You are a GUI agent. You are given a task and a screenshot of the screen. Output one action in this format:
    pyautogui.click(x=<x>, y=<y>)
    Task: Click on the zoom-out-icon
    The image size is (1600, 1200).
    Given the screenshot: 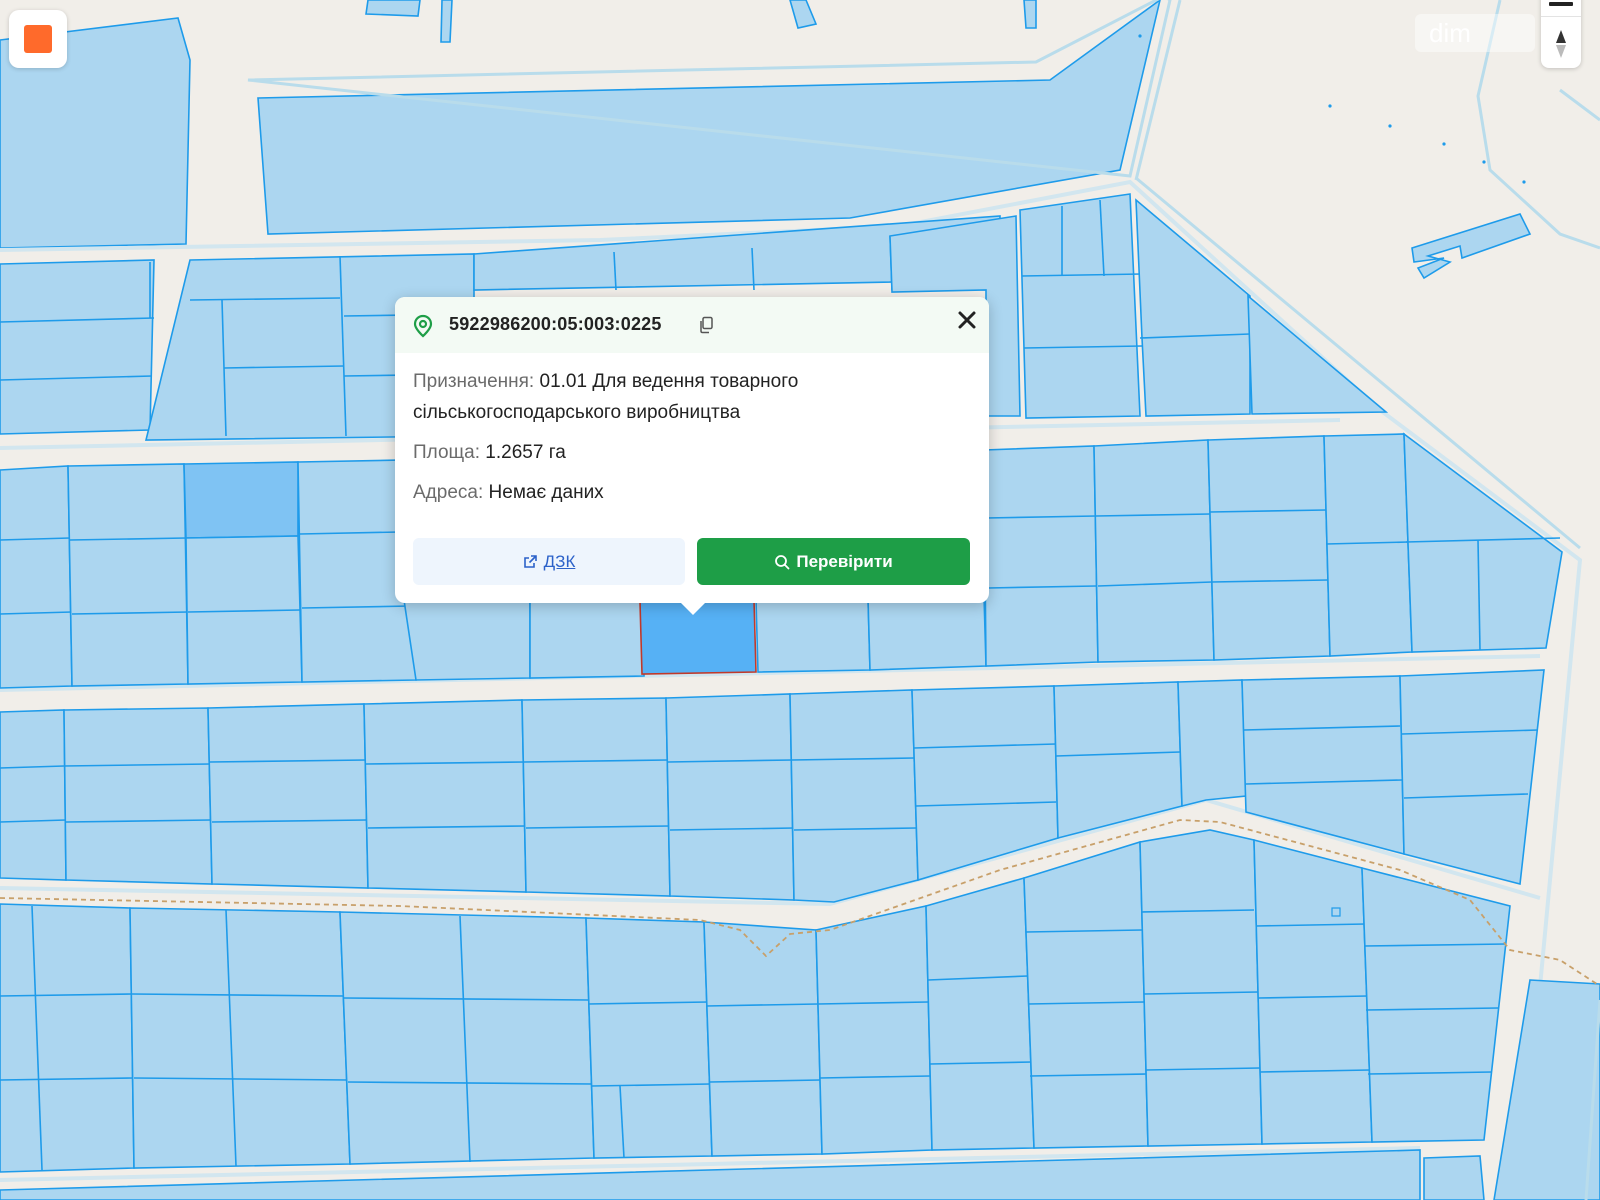 What is the action you would take?
    pyautogui.click(x=1561, y=4)
    